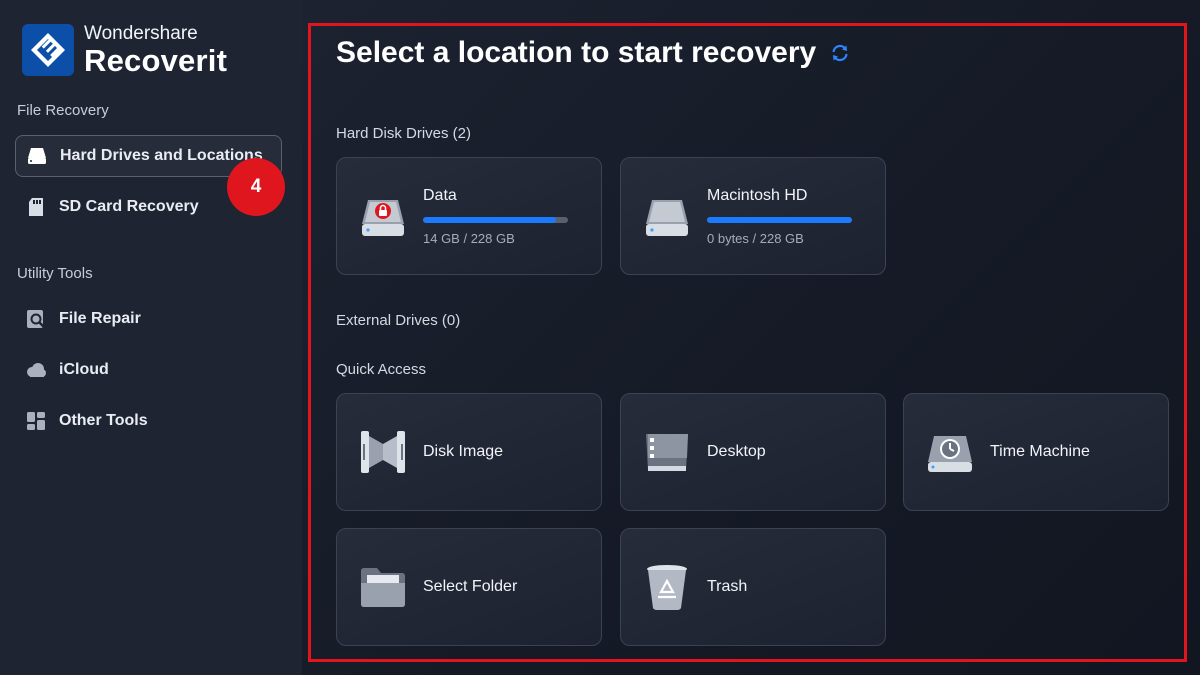  I want to click on drive-card-macintosh-hd: Macintosh HD 0 bytes / 228 GB, so click(753, 216).